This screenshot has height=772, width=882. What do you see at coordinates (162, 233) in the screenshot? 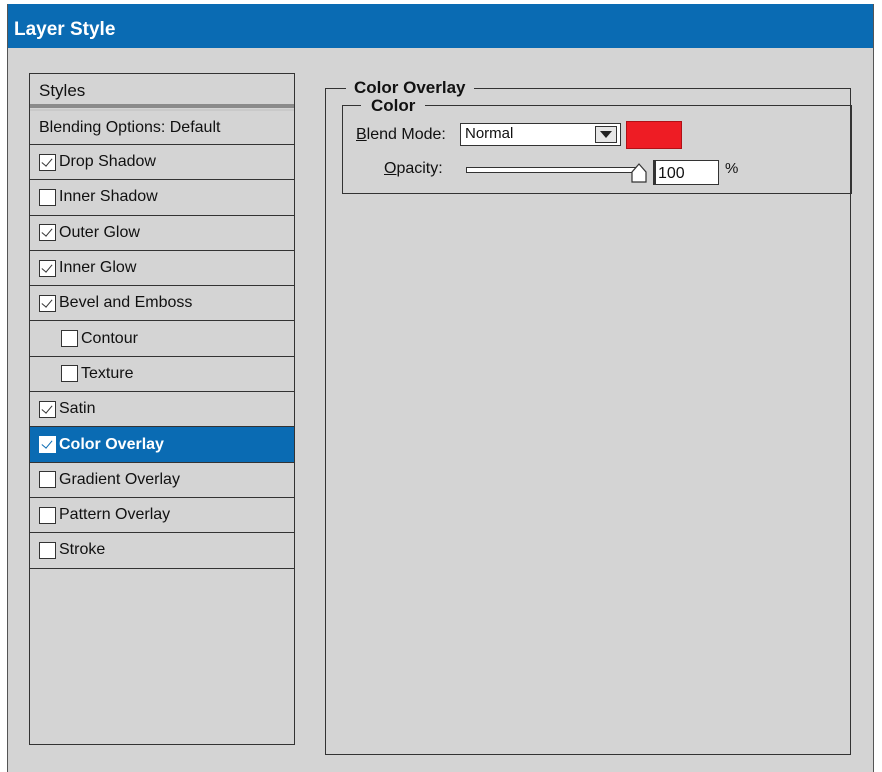
I see `style-item-outer-glow: Outer Glow` at bounding box center [162, 233].